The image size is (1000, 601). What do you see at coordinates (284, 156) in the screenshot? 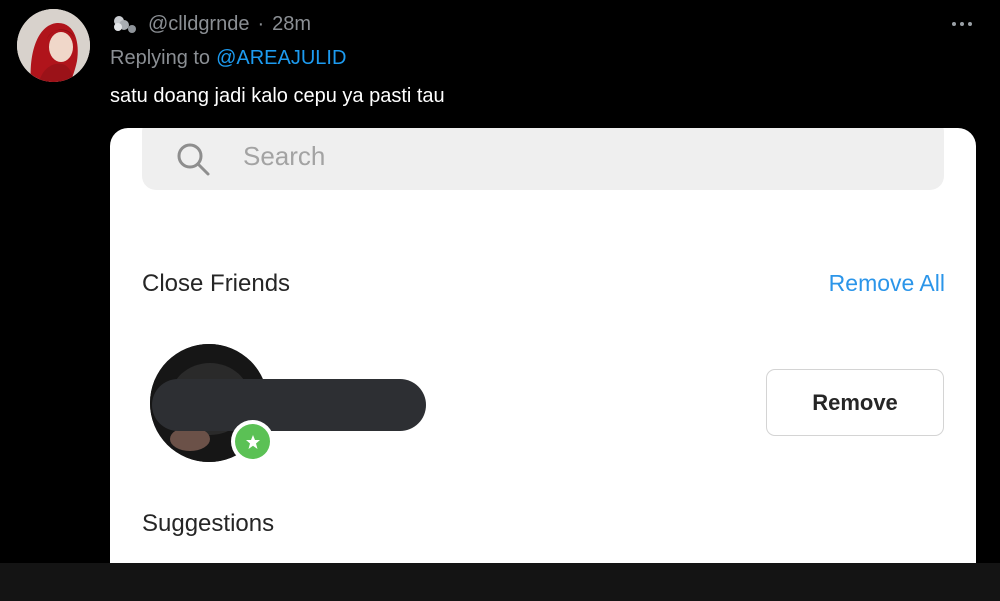
I see `search-placeholder: Search` at bounding box center [284, 156].